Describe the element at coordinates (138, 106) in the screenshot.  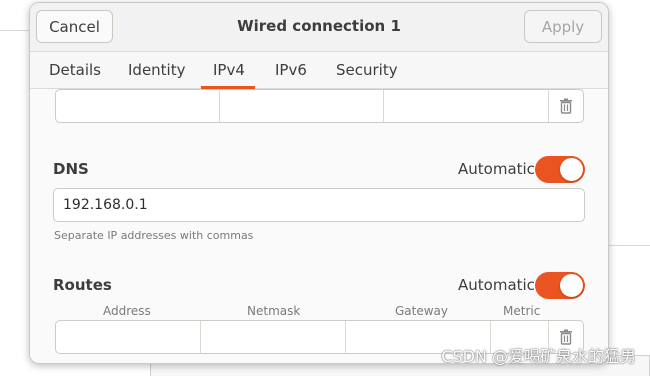
I see `address-input` at that location.